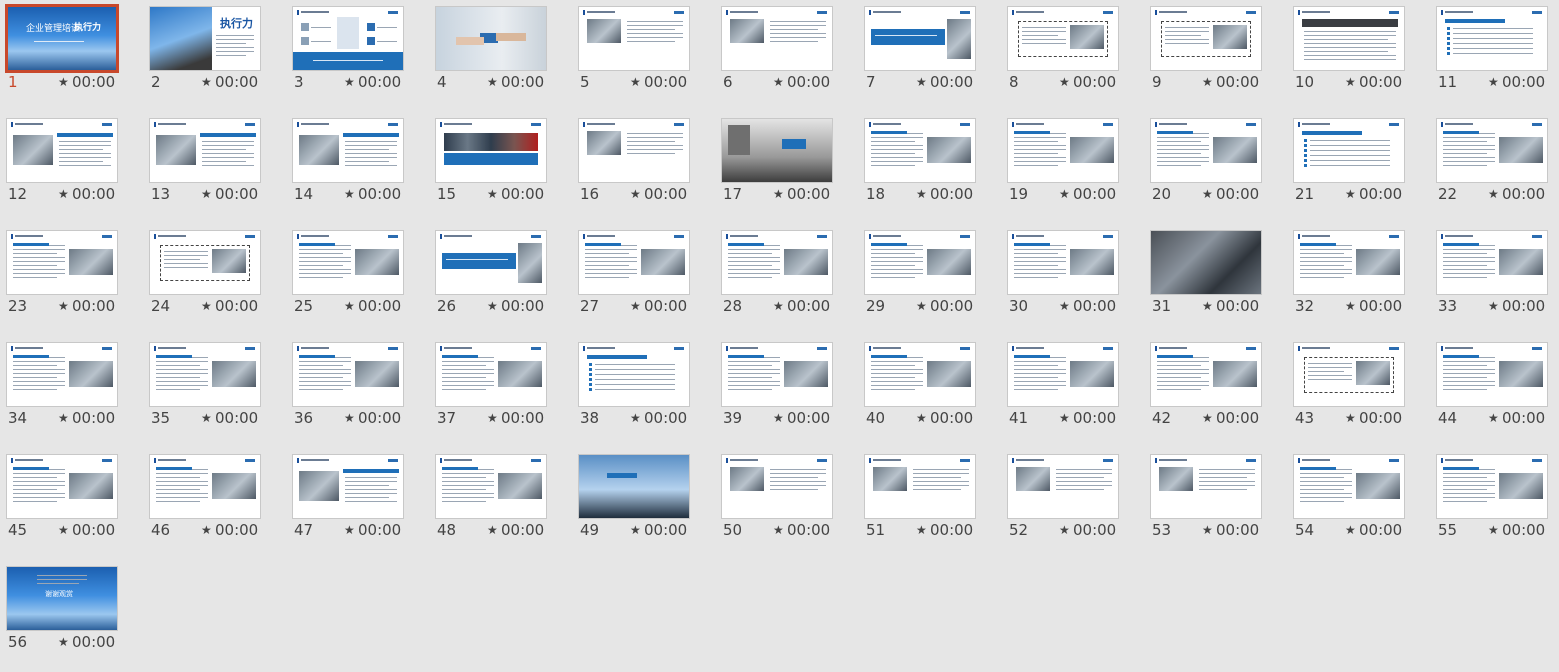 Image resolution: width=1559 pixels, height=672 pixels. I want to click on slide-thumbnail-33: 33 ★ 00:00, so click(1494, 280).